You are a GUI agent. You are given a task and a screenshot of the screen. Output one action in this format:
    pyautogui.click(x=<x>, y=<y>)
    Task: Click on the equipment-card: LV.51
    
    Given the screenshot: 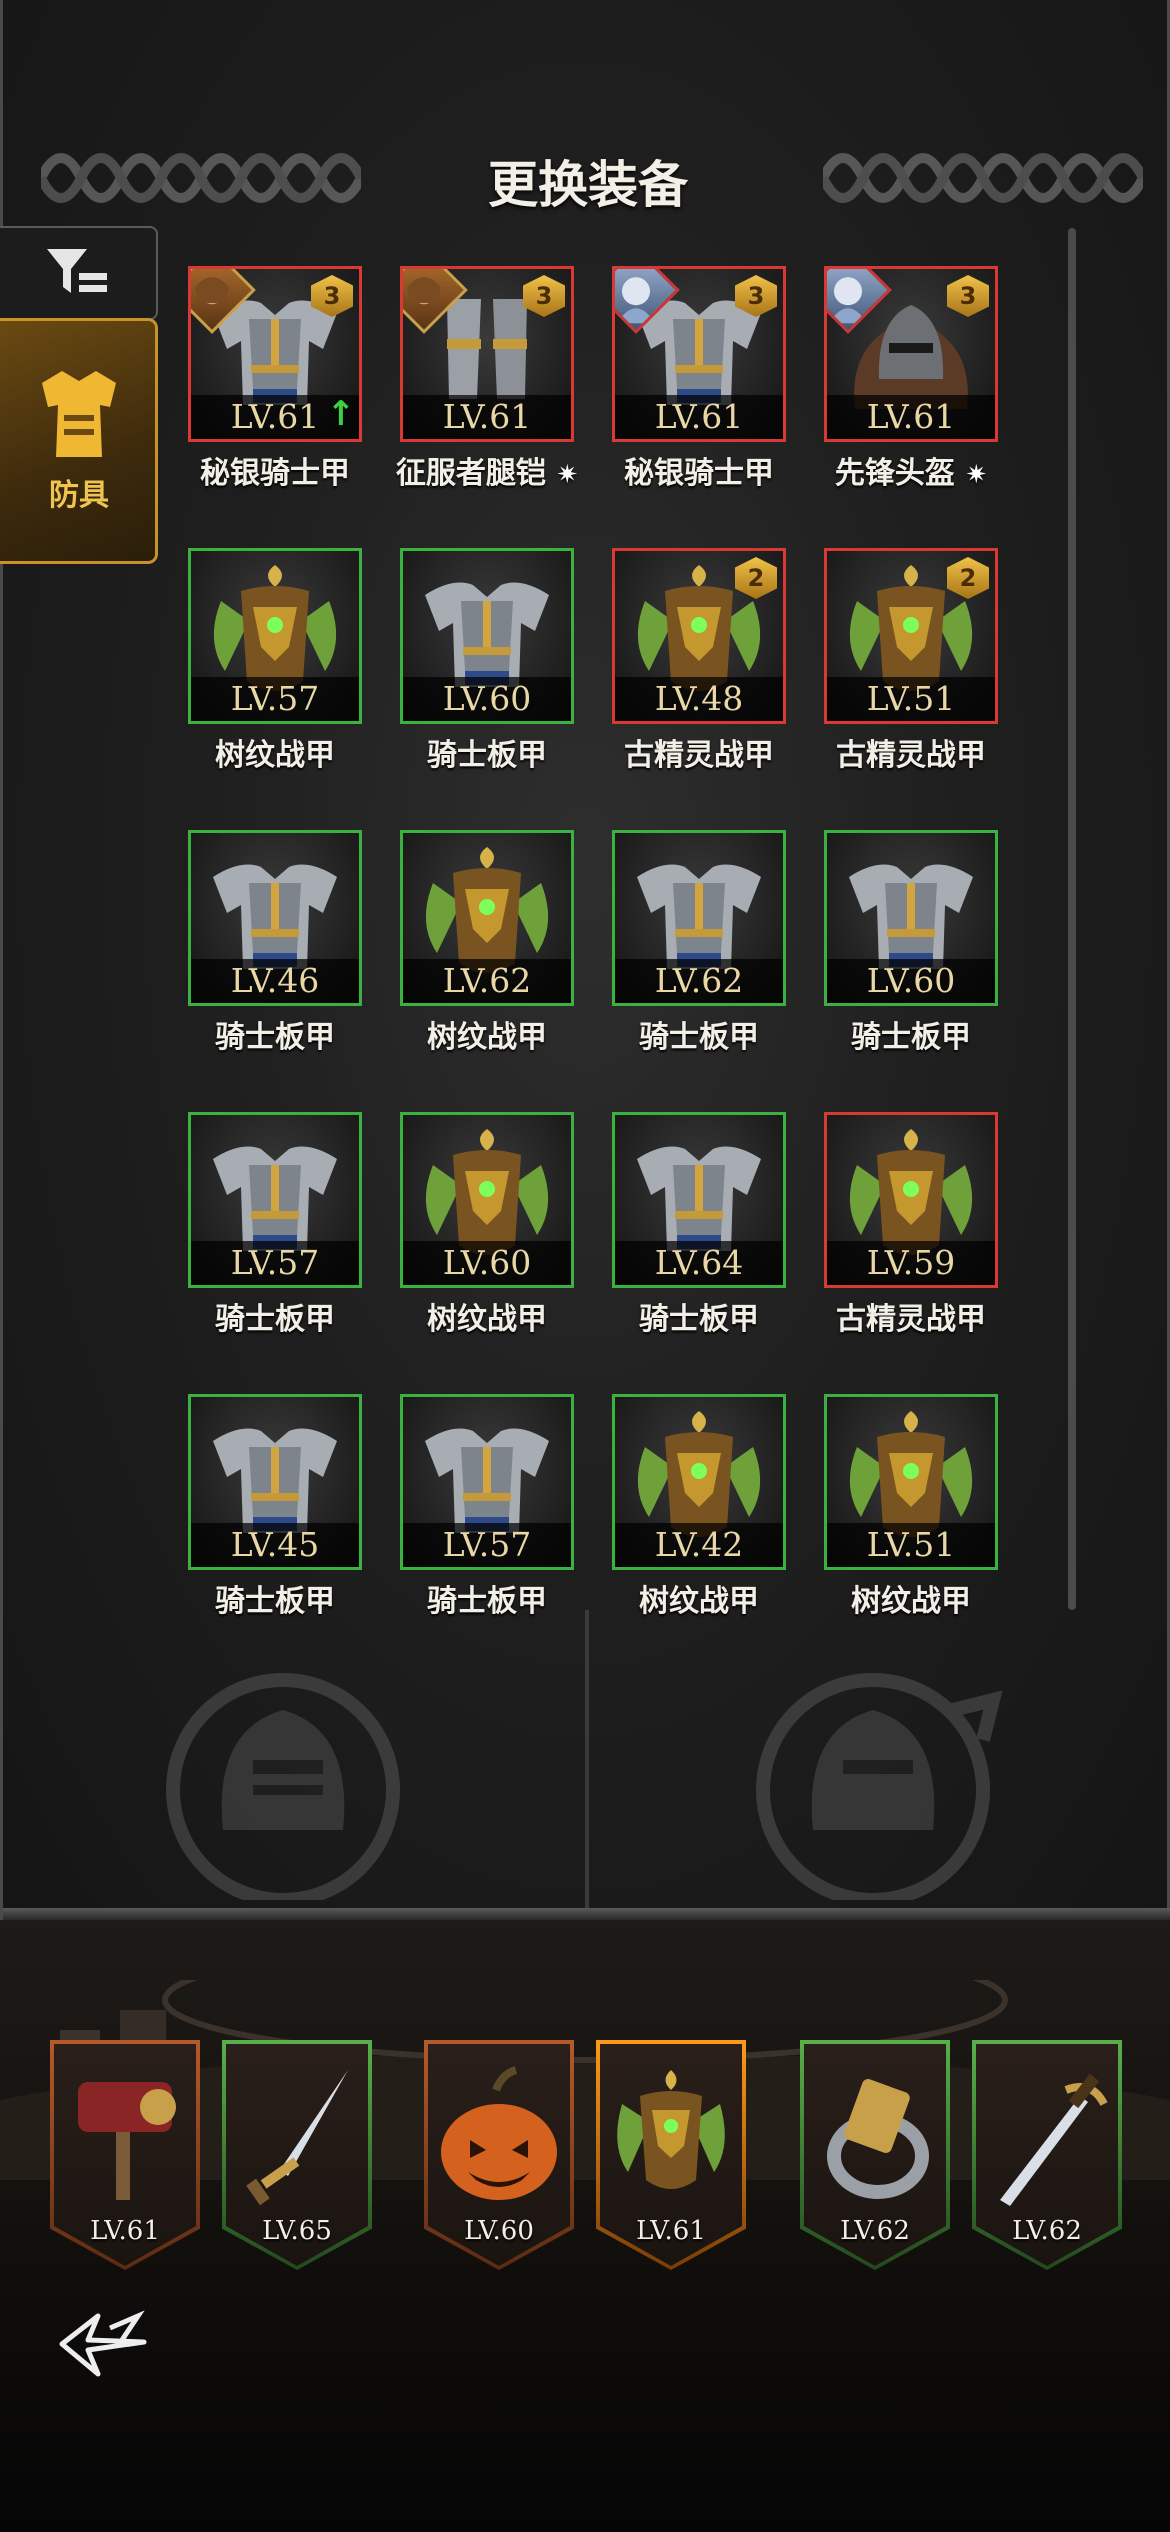 What is the action you would take?
    pyautogui.click(x=911, y=1482)
    